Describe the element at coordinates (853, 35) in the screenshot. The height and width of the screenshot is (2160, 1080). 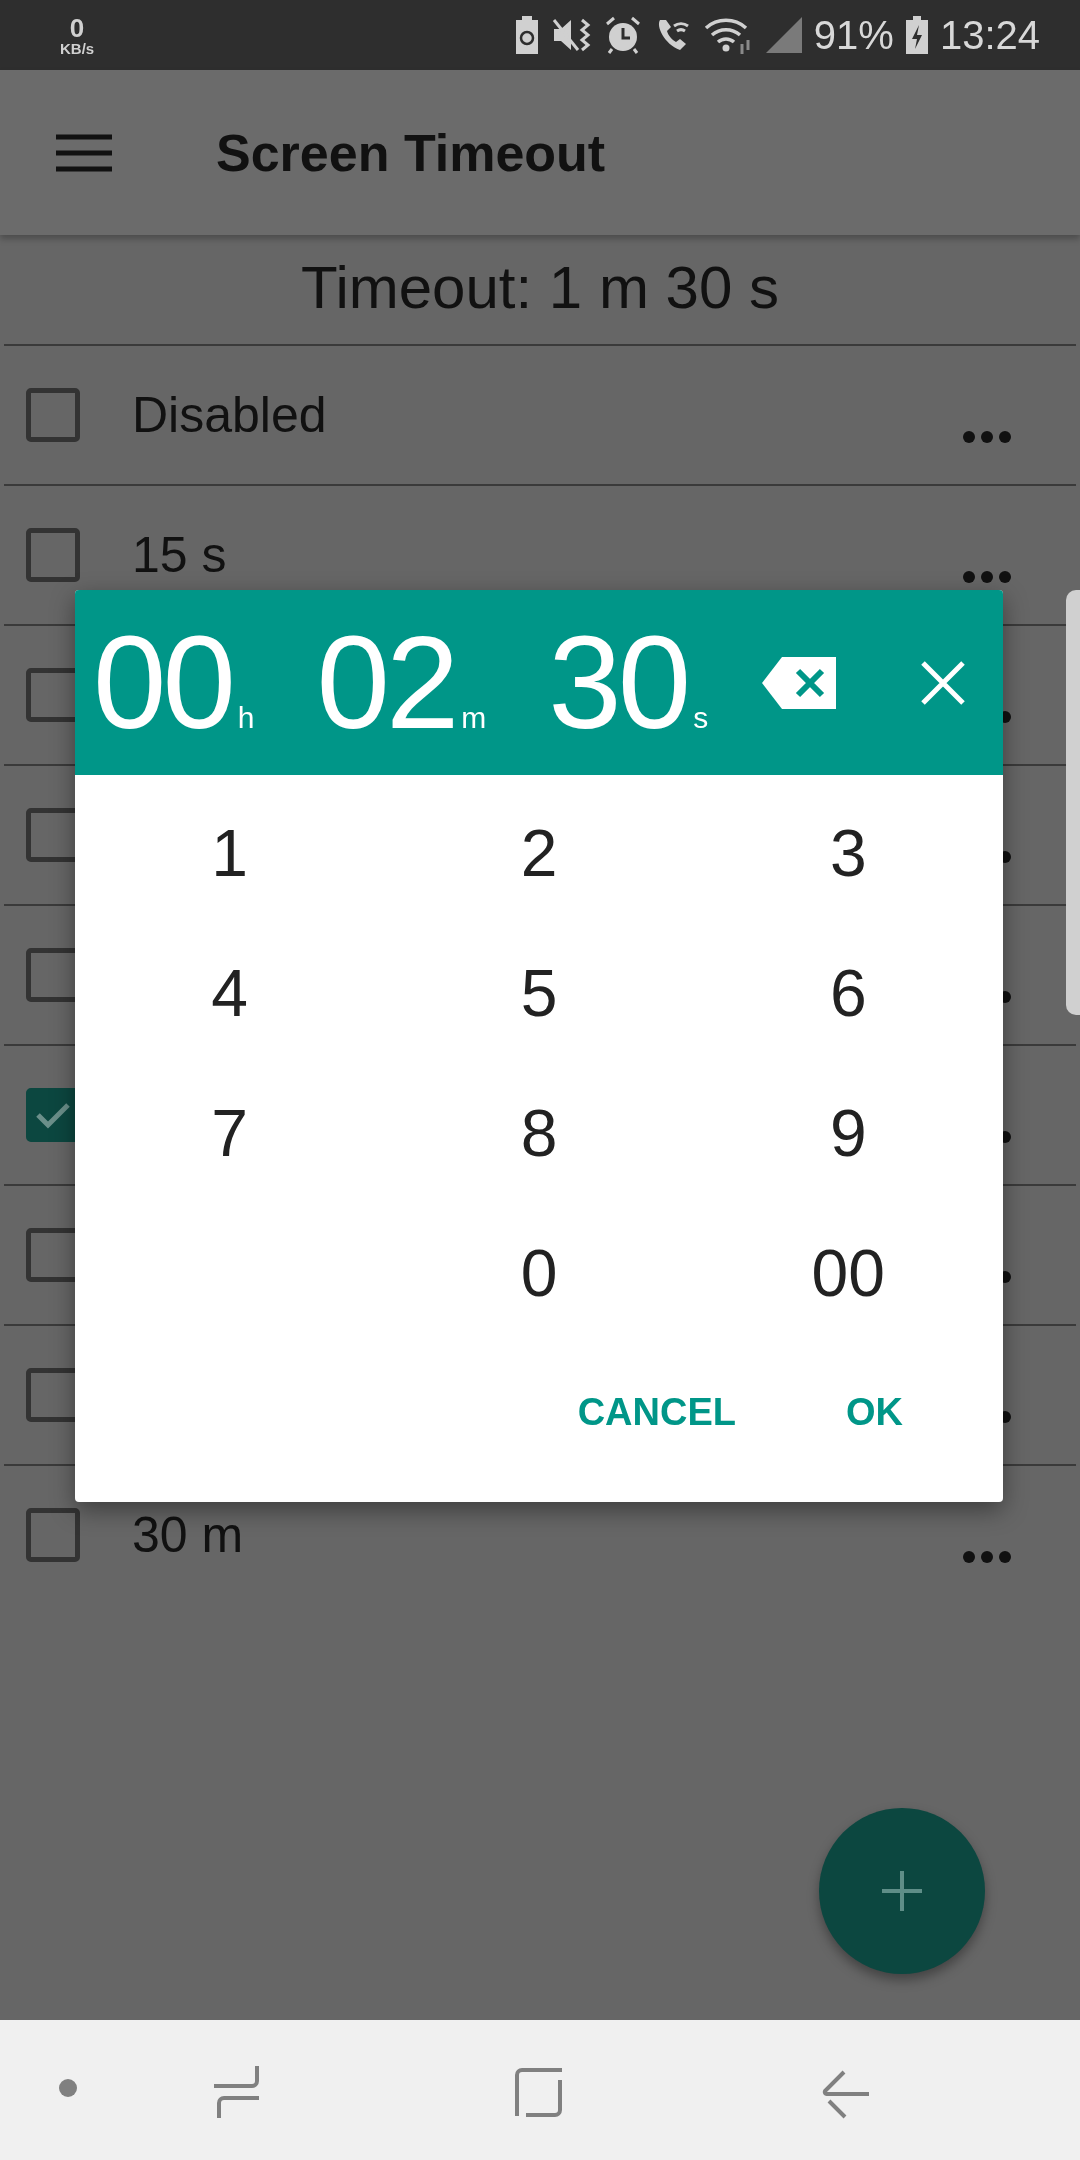
I see `battery-percent: 91%` at that location.